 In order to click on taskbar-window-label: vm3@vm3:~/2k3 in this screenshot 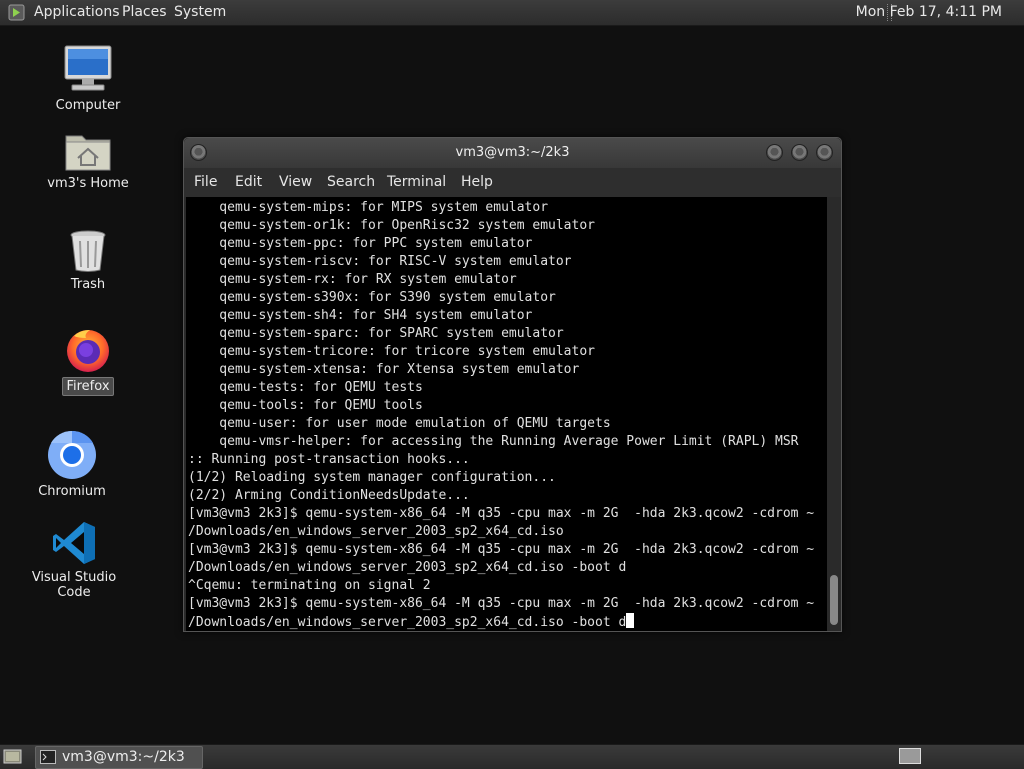, I will do `click(123, 757)`.